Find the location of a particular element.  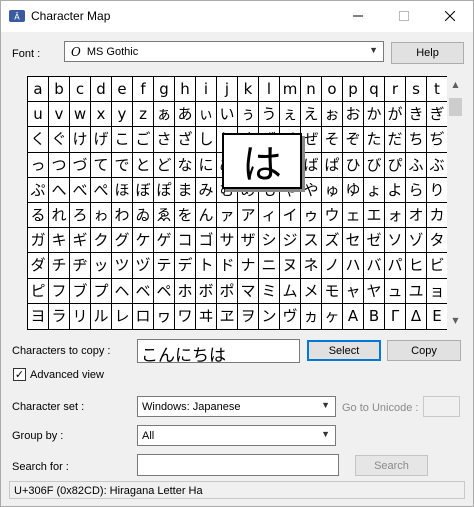

character-cell: け is located at coordinates (80, 140).